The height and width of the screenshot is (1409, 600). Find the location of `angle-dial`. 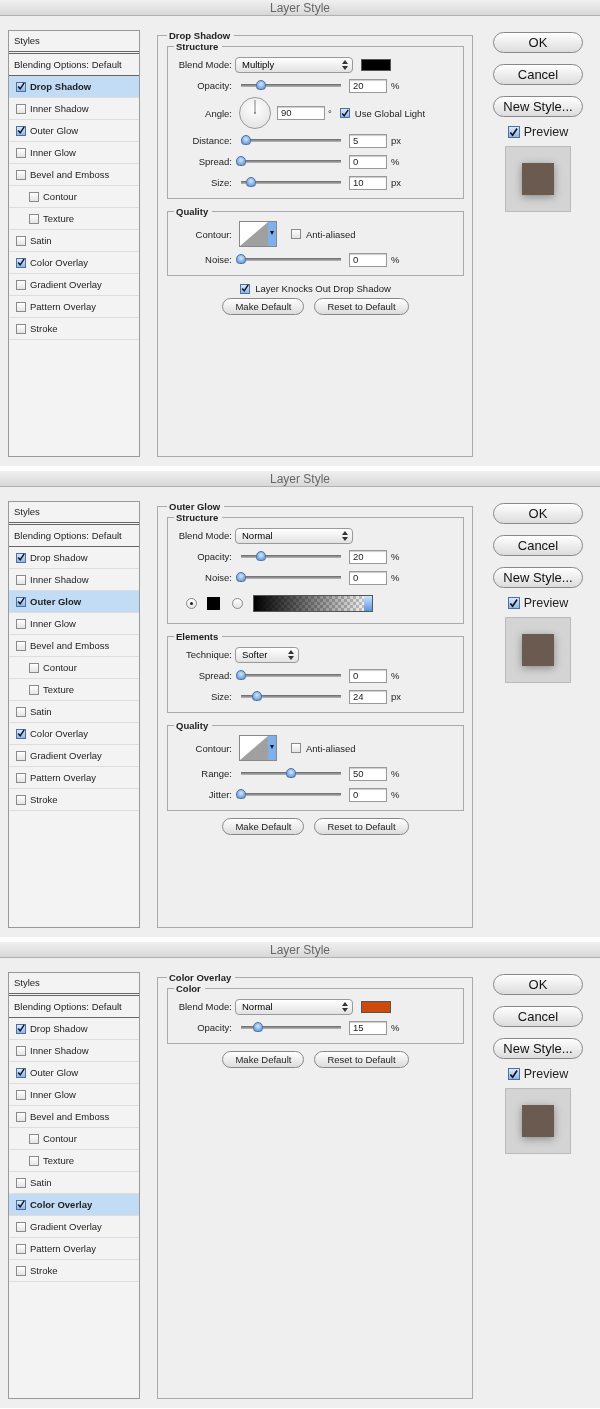

angle-dial is located at coordinates (255, 113).